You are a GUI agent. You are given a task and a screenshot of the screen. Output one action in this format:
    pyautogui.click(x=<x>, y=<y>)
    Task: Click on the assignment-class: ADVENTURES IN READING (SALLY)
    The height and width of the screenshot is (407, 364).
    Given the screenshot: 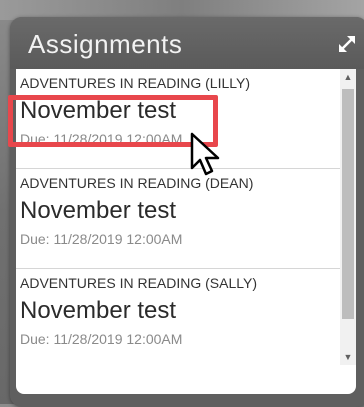 What is the action you would take?
    pyautogui.click(x=139, y=283)
    